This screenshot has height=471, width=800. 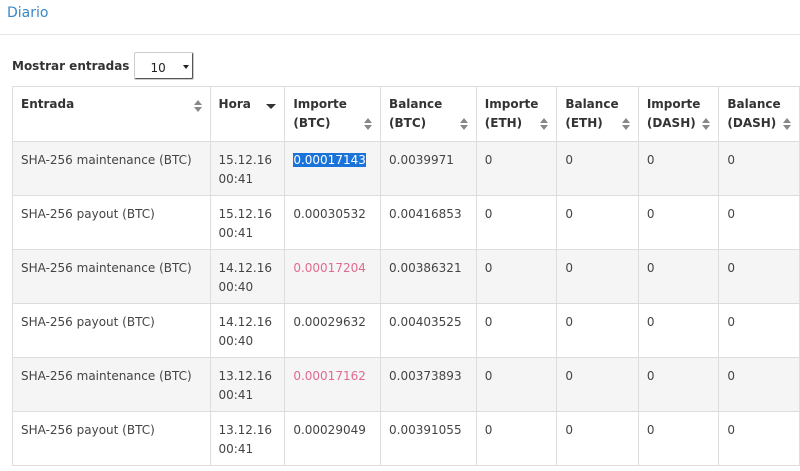 I want to click on cell-balance-btc: 0.00386321, so click(x=428, y=276).